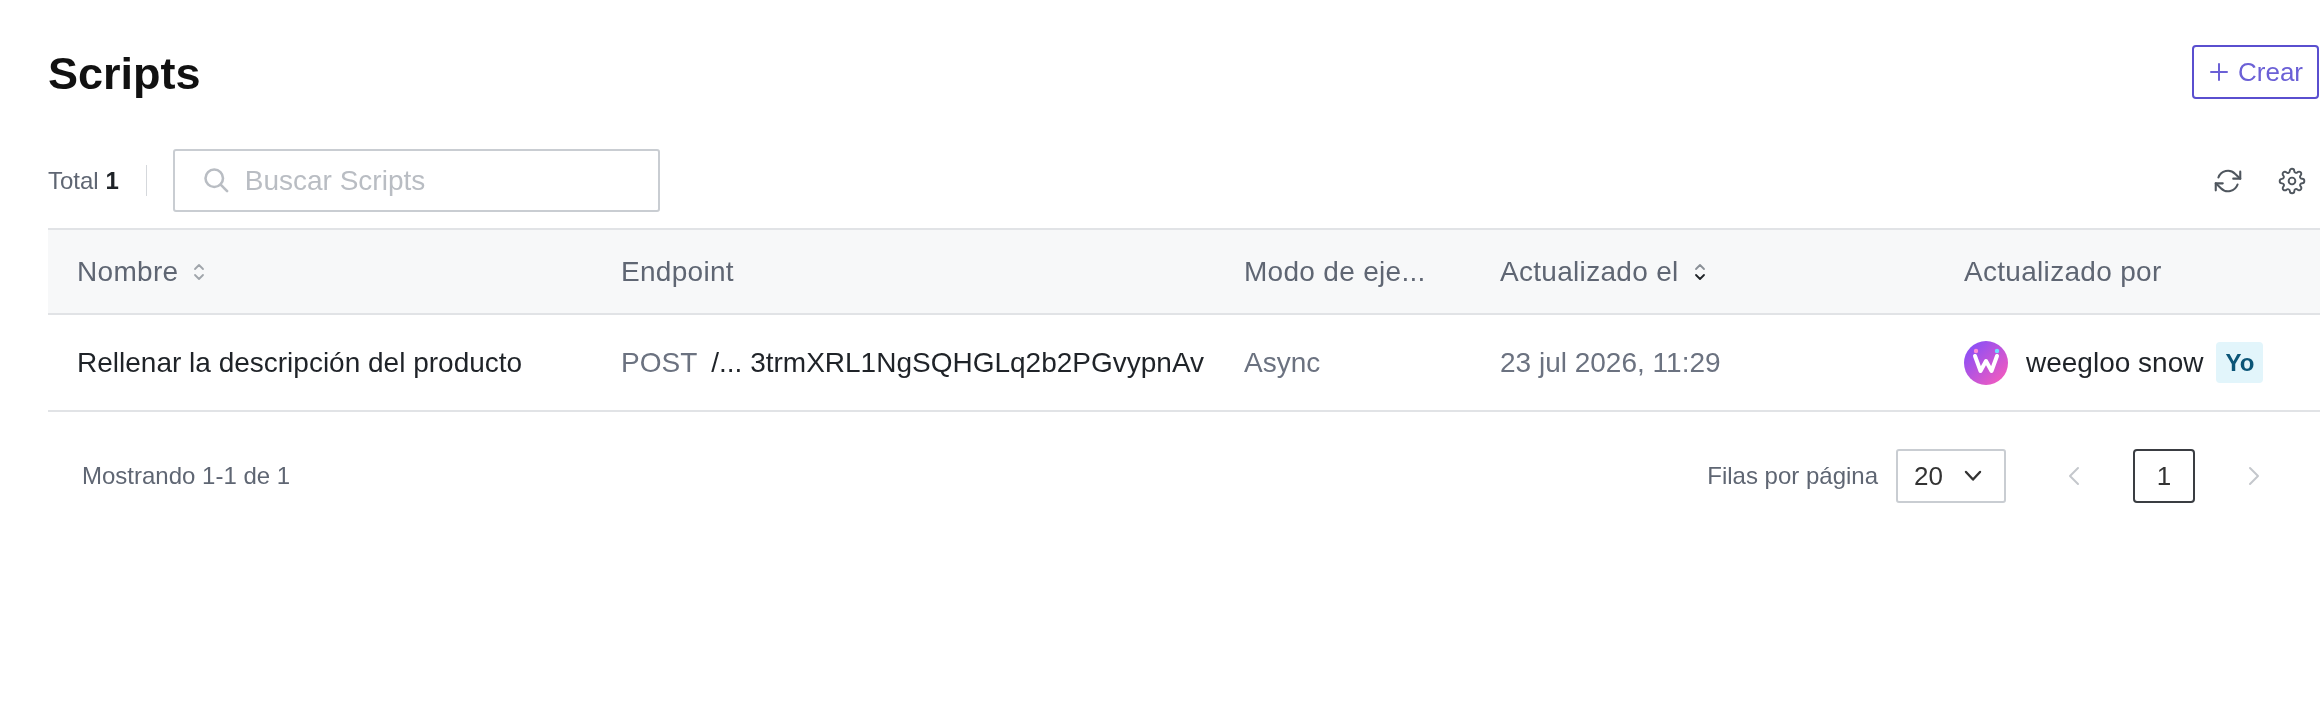 Image resolution: width=2320 pixels, height=720 pixels. Describe the element at coordinates (2115, 362) in the screenshot. I see `user-name: weegloo snow` at that location.